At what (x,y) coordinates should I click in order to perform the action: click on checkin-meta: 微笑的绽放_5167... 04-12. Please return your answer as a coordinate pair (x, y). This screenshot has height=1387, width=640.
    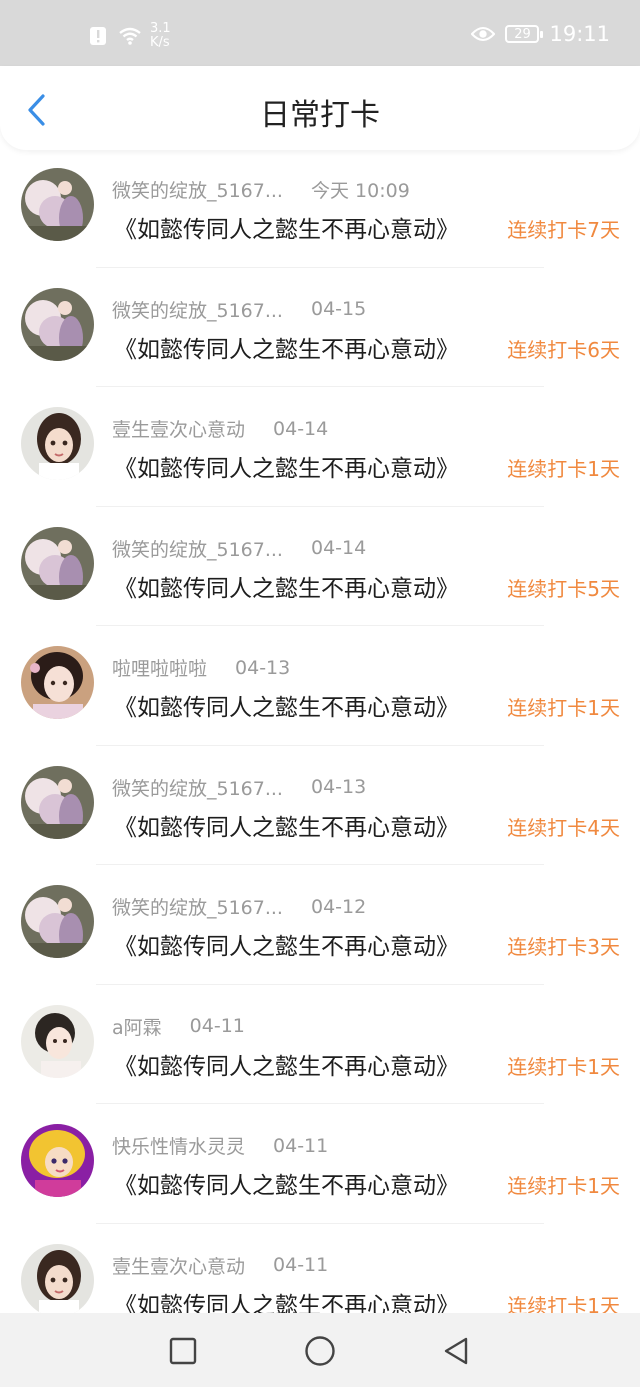
    Looking at the image, I should click on (239, 906).